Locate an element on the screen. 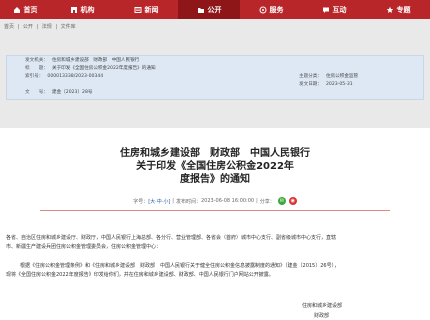  signature-ministry: 住房和城乡建设部 is located at coordinates (322, 306).